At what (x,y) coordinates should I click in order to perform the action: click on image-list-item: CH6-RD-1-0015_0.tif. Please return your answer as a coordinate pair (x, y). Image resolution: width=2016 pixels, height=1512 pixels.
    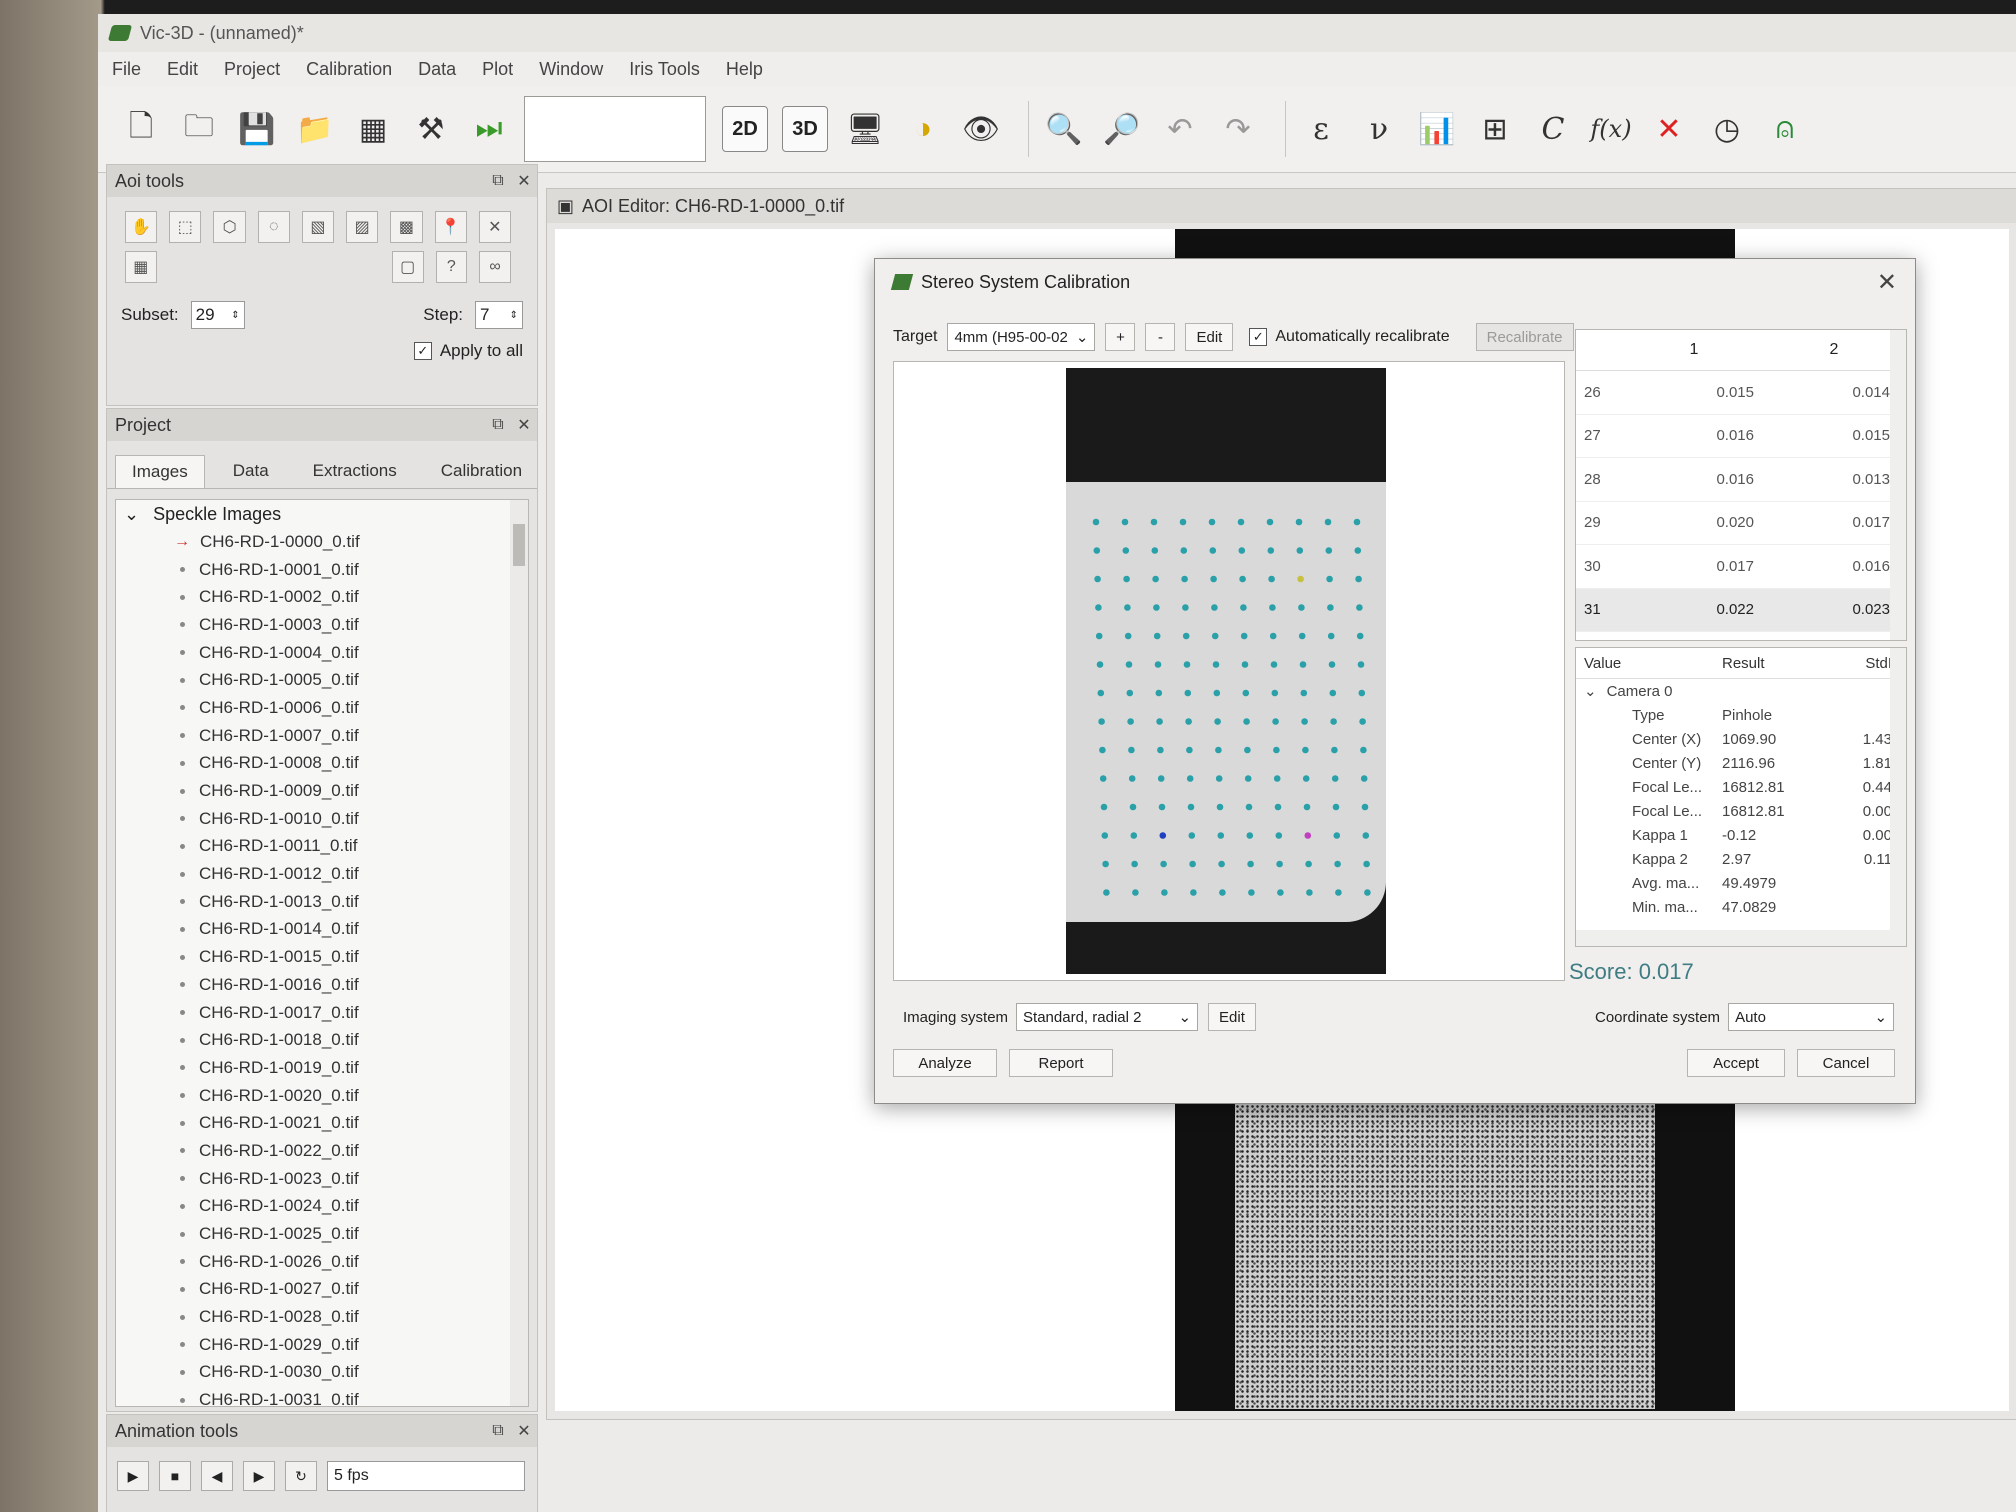
    Looking at the image, I should click on (322, 957).